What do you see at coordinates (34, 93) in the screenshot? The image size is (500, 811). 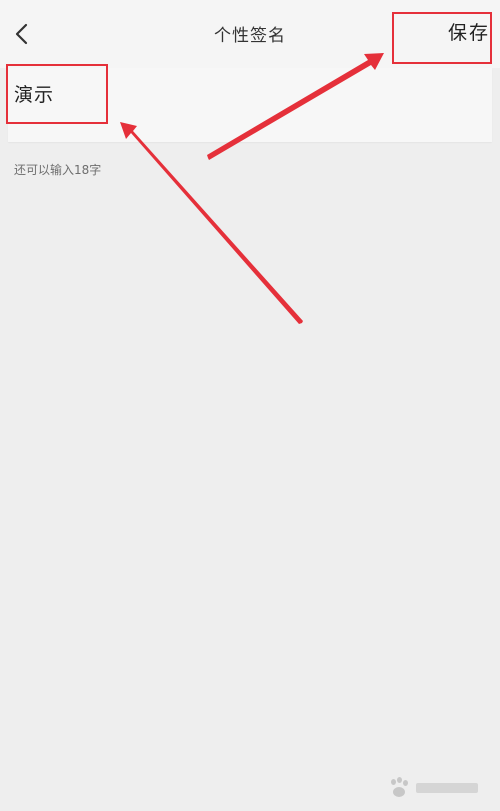 I see `signature-input: 演示` at bounding box center [34, 93].